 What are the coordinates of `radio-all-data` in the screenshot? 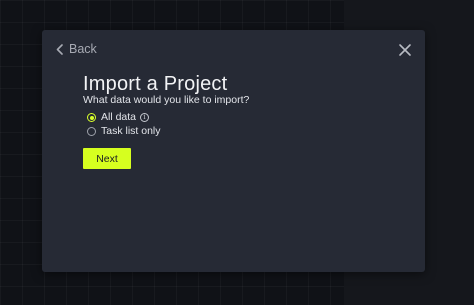 It's located at (91, 117).